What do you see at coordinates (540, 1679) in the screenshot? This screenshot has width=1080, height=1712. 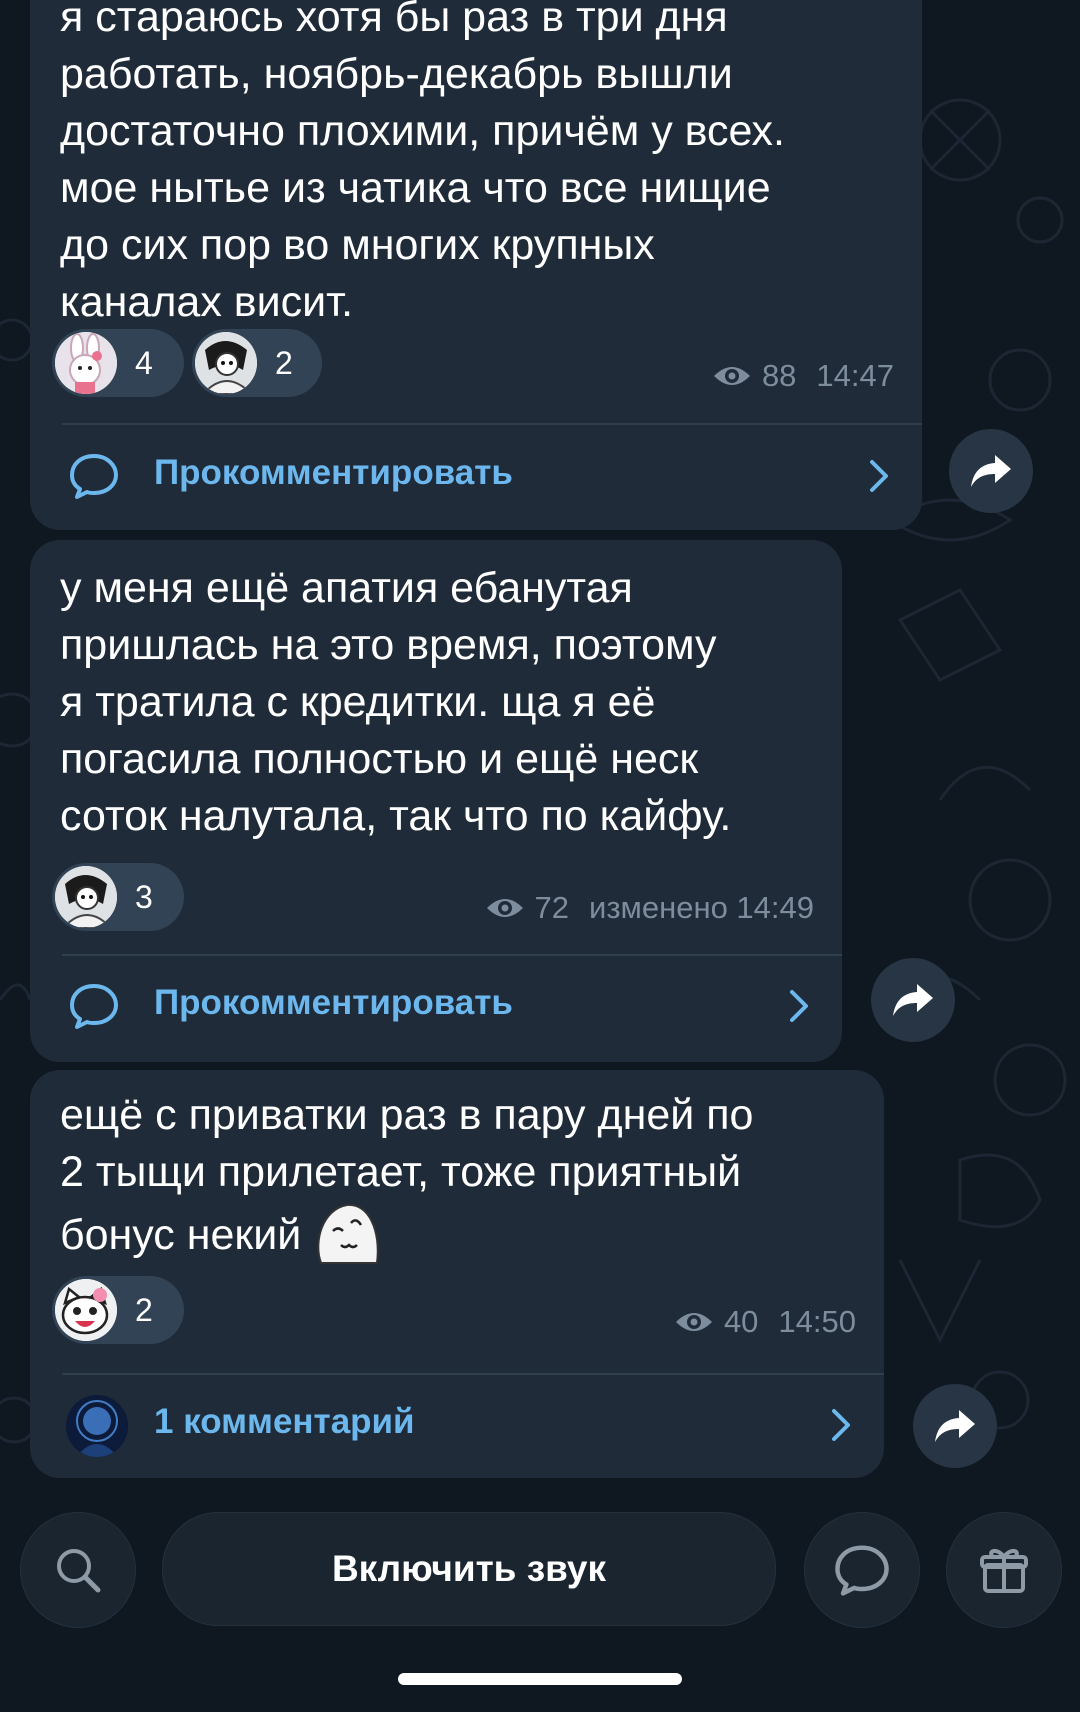 I see `home-indicator` at bounding box center [540, 1679].